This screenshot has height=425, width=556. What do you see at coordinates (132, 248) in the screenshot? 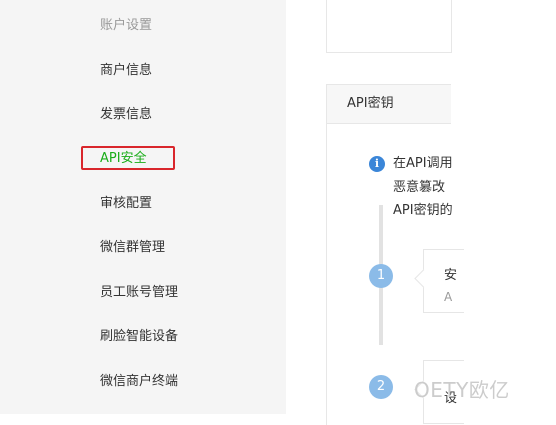
I see `sidebar-item-wechat-group-management: 微信群管理` at bounding box center [132, 248].